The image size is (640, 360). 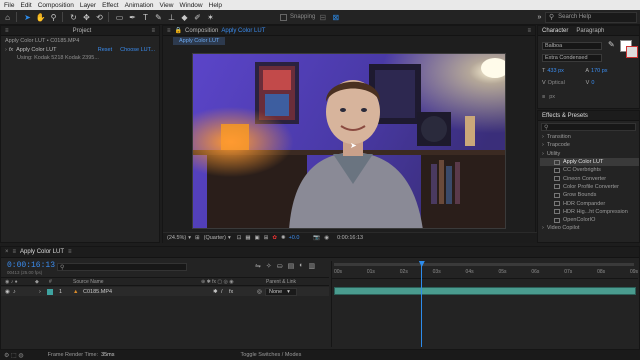 I want to click on menu-layer: Layer, so click(x=88, y=5).